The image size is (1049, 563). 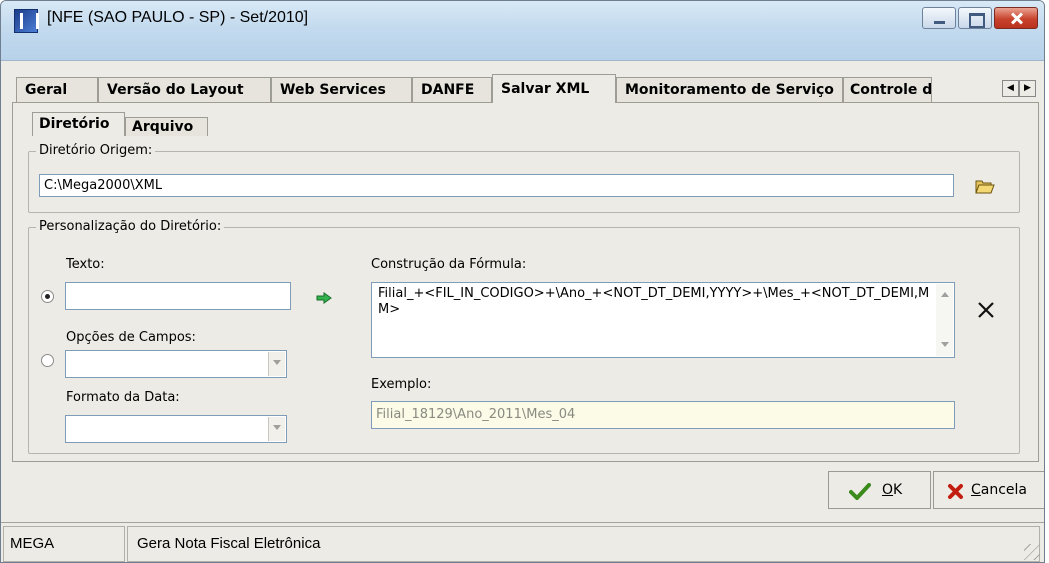 I want to click on texto-radio, so click(x=47, y=296).